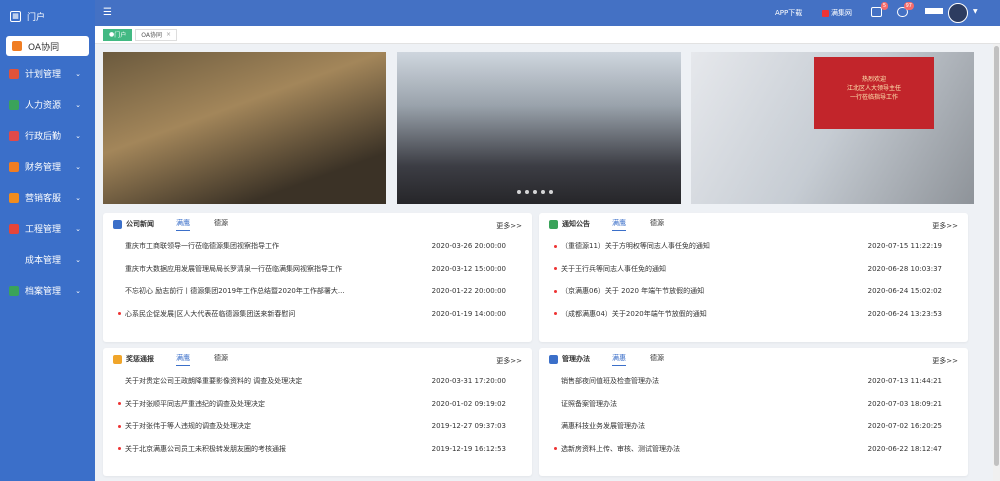  I want to click on banner-image-3: 热烈欢迎 江北区人大领导主任 一行莅临指导工作, so click(832, 128).